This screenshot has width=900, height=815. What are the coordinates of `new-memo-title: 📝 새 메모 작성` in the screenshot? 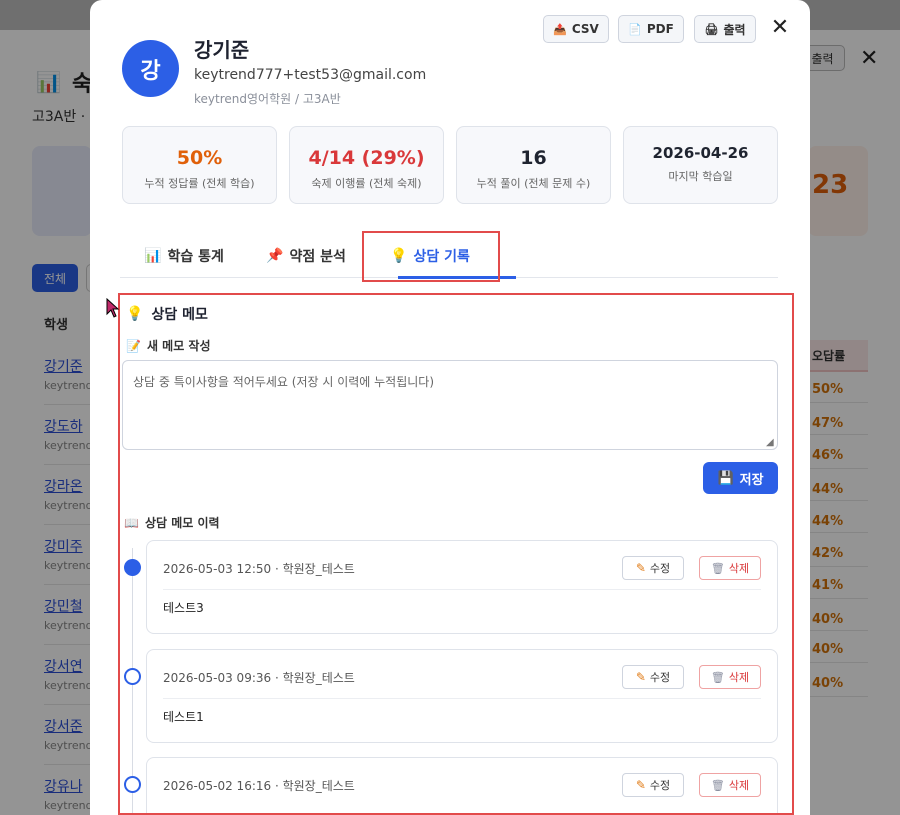 It's located at (168, 345).